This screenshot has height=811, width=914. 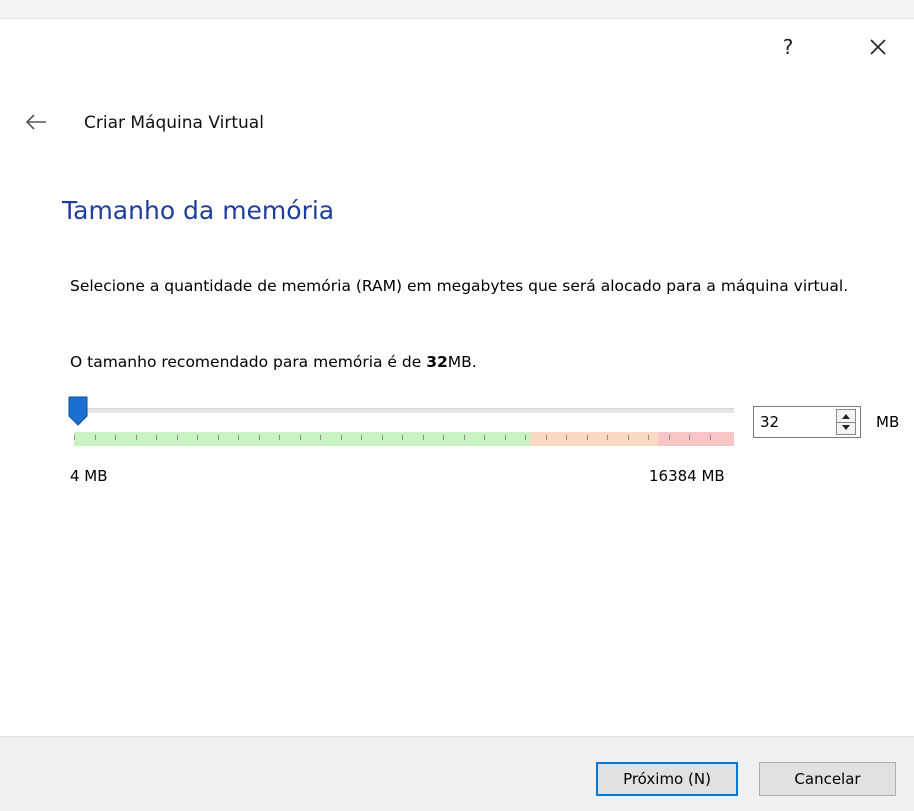 I want to click on slider-groove, so click(x=402, y=410).